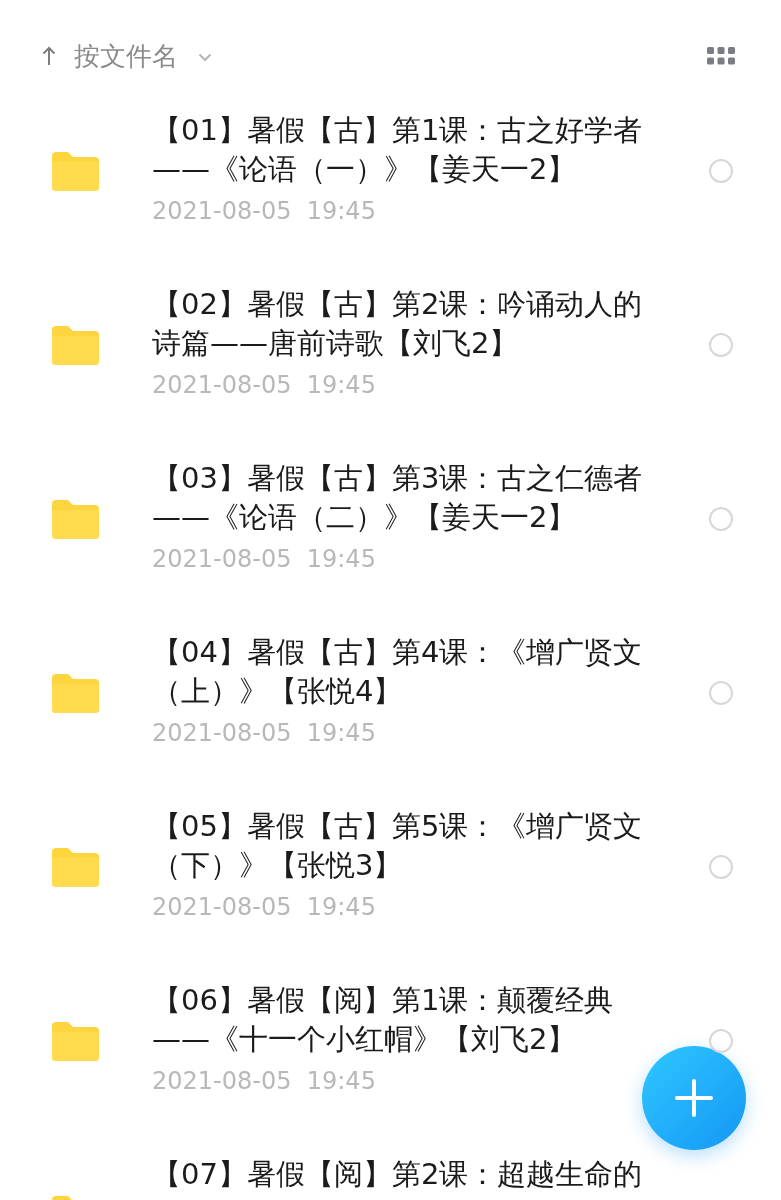 The image size is (781, 1200). What do you see at coordinates (402, 846) in the screenshot?
I see `file-name: 【05】暑假【古】第5课：《增广贤文（下）》【张悦3】` at bounding box center [402, 846].